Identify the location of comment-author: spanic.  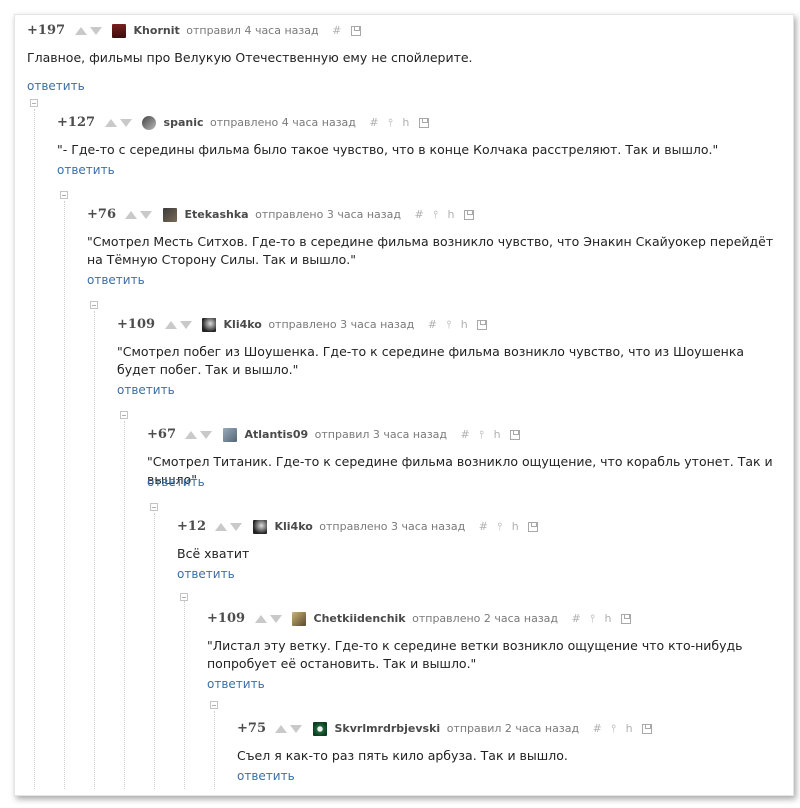
(184, 122).